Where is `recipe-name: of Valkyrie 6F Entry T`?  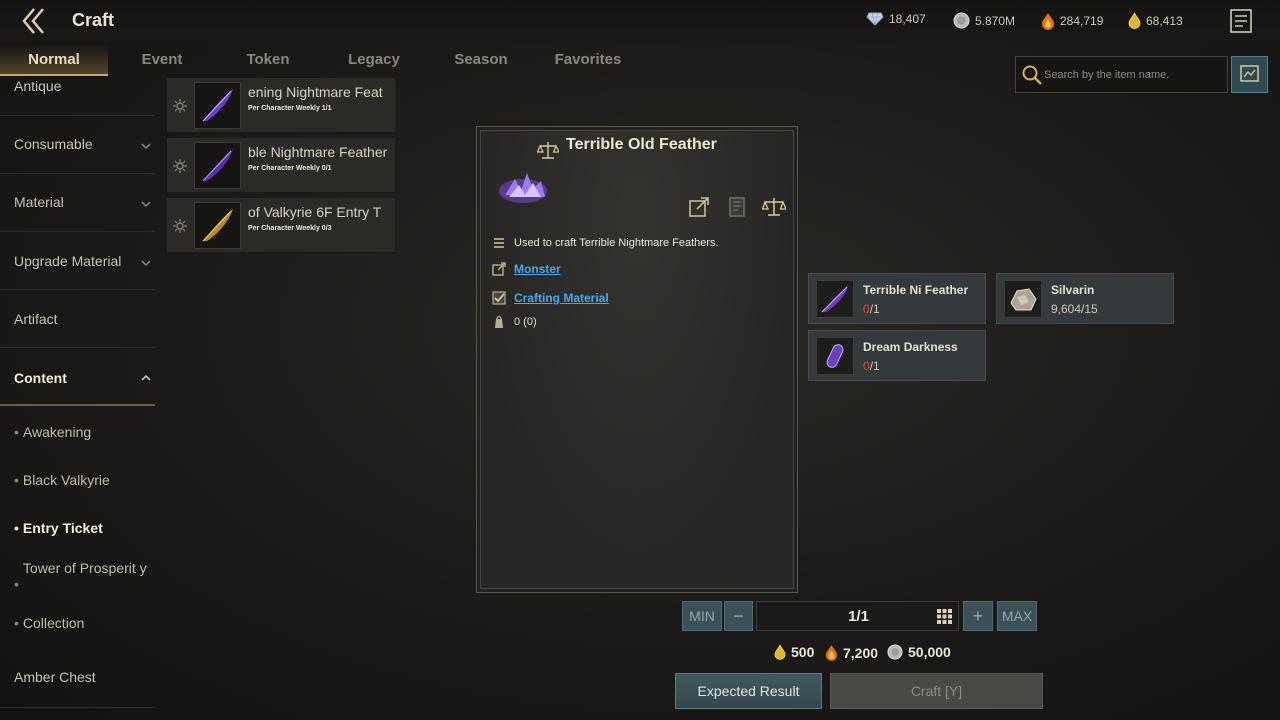
recipe-name: of Valkyrie 6F Entry T is located at coordinates (315, 212).